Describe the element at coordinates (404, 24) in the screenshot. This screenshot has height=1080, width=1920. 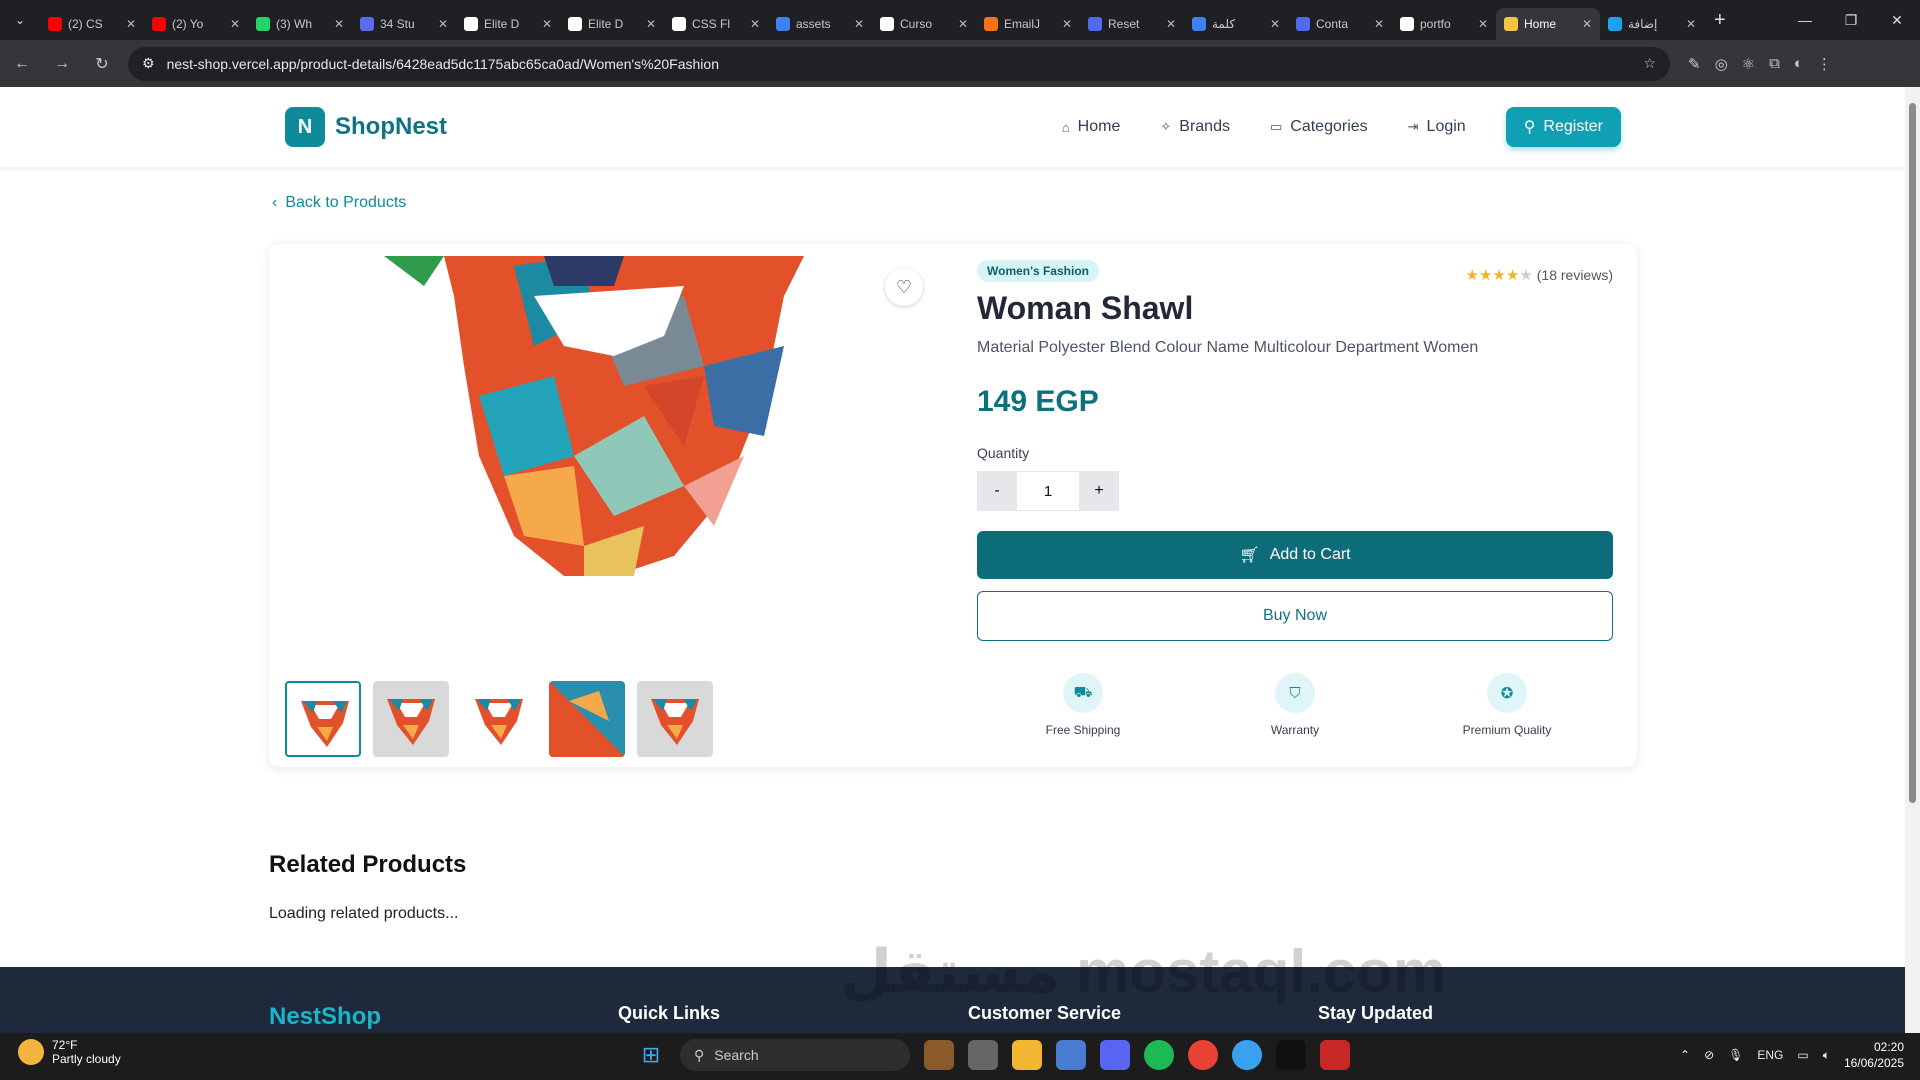
I see `browser-tab: 34 Stu ✕` at that location.